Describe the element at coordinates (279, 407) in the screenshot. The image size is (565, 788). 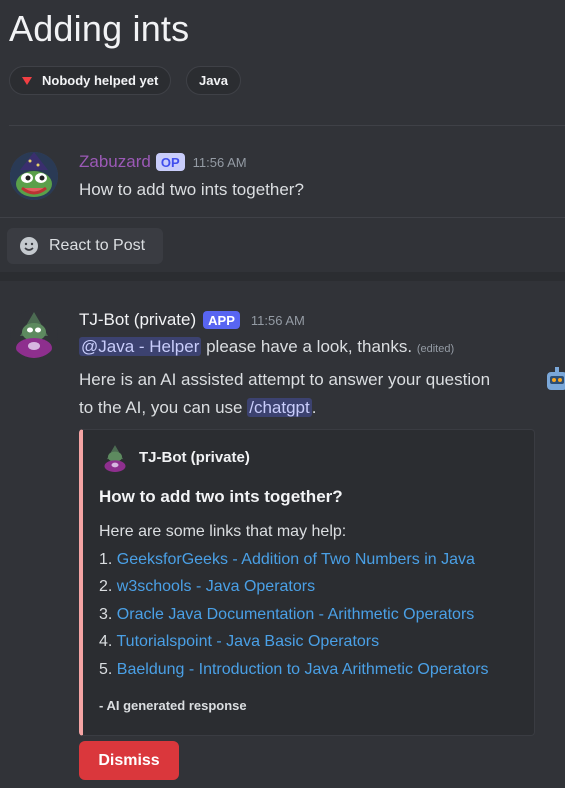
I see `chatgpt-command: /chatgpt` at that location.